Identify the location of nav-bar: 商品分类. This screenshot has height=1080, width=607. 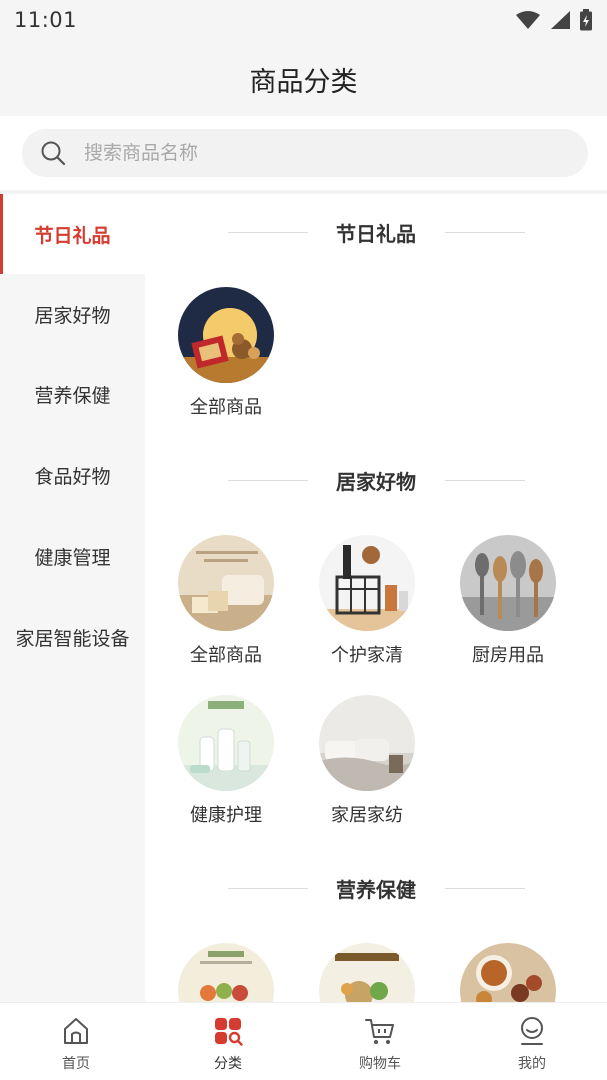
(303, 79).